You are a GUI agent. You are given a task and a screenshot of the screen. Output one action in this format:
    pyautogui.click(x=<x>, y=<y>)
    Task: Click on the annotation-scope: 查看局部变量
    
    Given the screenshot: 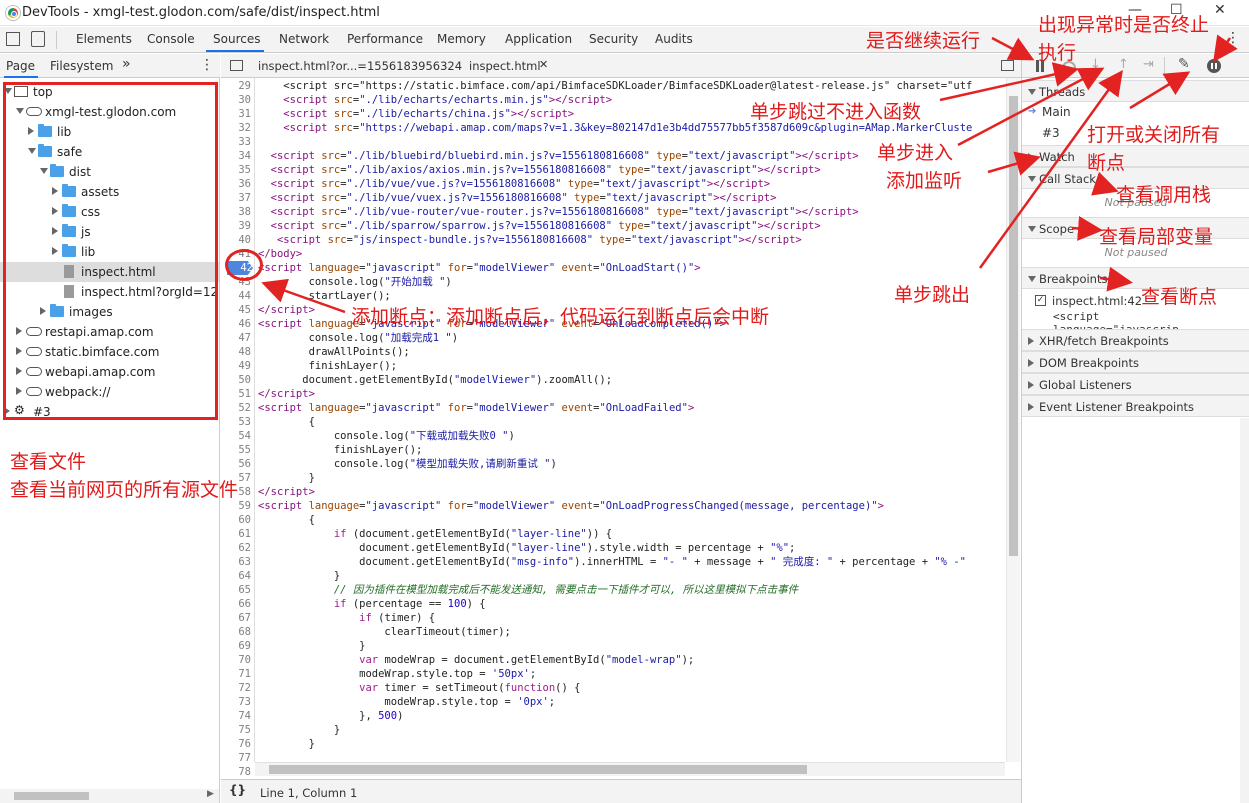 What is the action you would take?
    pyautogui.click(x=1156, y=237)
    